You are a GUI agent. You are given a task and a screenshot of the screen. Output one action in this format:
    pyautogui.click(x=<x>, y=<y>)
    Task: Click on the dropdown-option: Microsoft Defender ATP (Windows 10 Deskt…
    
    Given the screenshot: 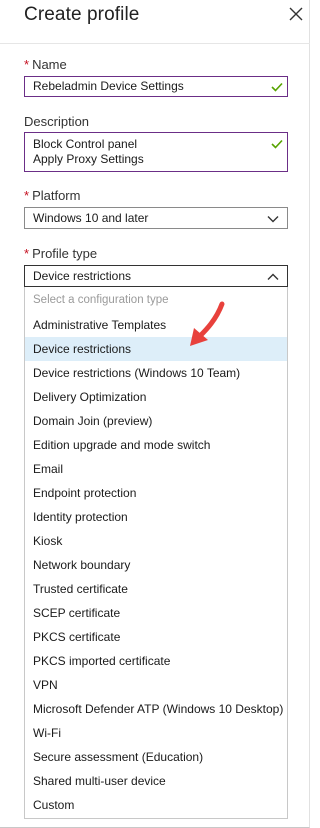 What is the action you would take?
    pyautogui.click(x=156, y=709)
    